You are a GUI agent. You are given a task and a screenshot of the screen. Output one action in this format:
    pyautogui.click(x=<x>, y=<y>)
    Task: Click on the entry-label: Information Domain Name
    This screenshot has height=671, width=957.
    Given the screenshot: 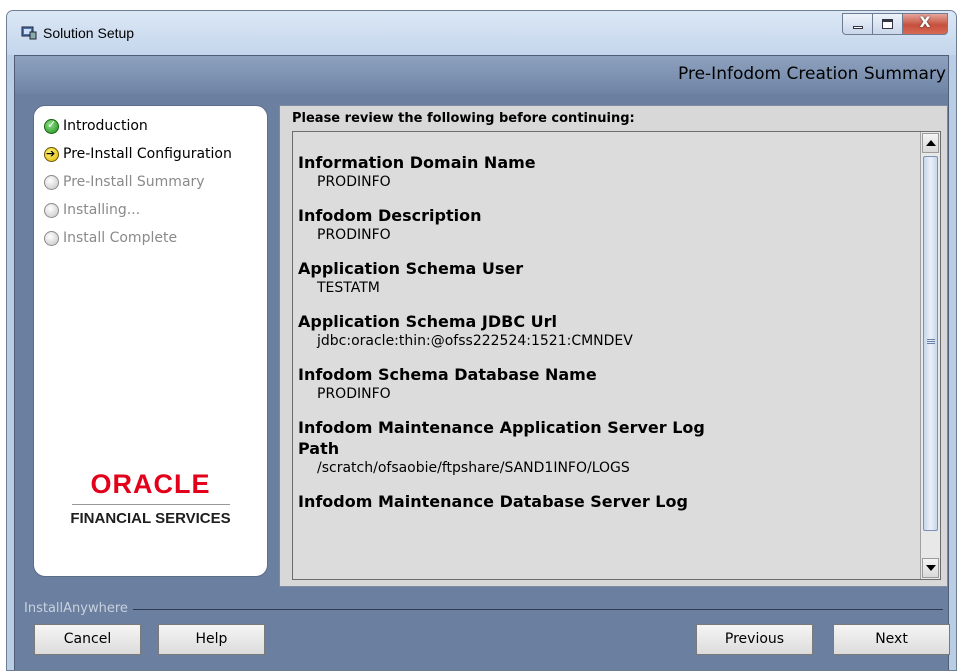 What is the action you would take?
    pyautogui.click(x=417, y=162)
    